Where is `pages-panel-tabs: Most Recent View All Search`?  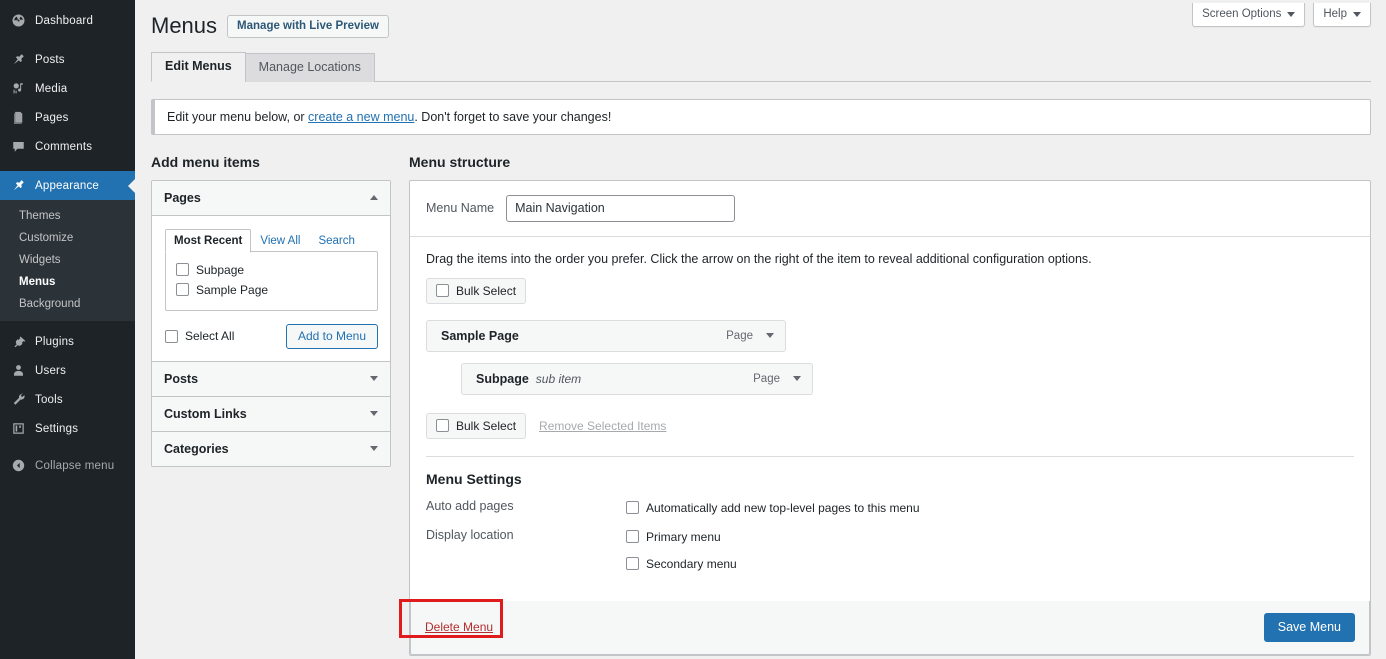
pages-panel-tabs: Most Recent View All Search is located at coordinates (271, 240).